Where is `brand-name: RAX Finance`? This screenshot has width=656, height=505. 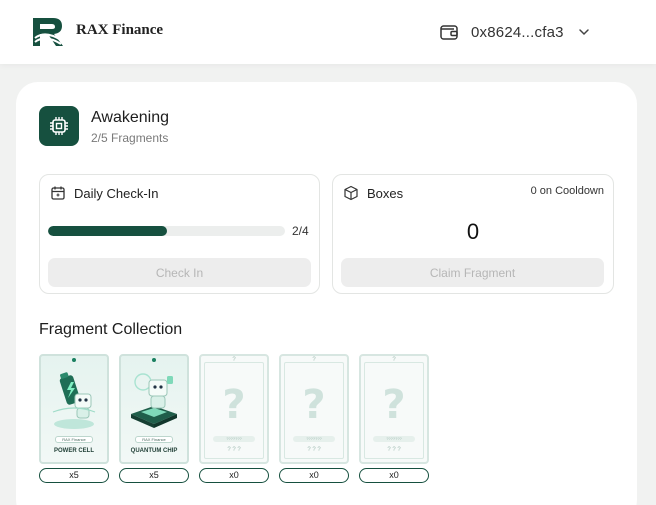
brand-name: RAX Finance is located at coordinates (120, 30).